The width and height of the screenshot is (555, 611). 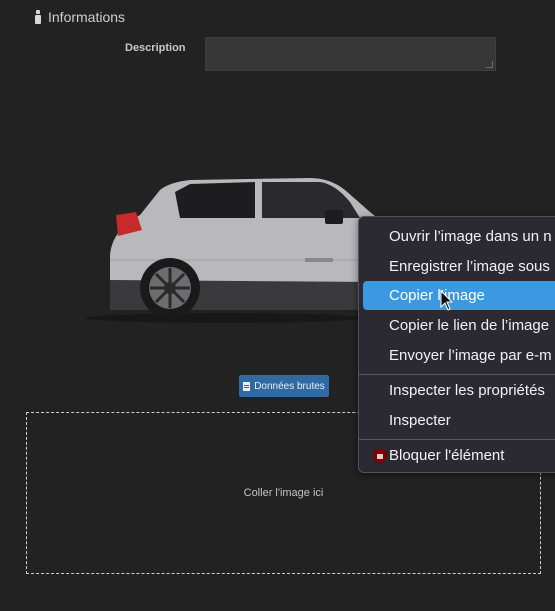 I want to click on menu-copy-image: Copier l’image, so click(x=459, y=295).